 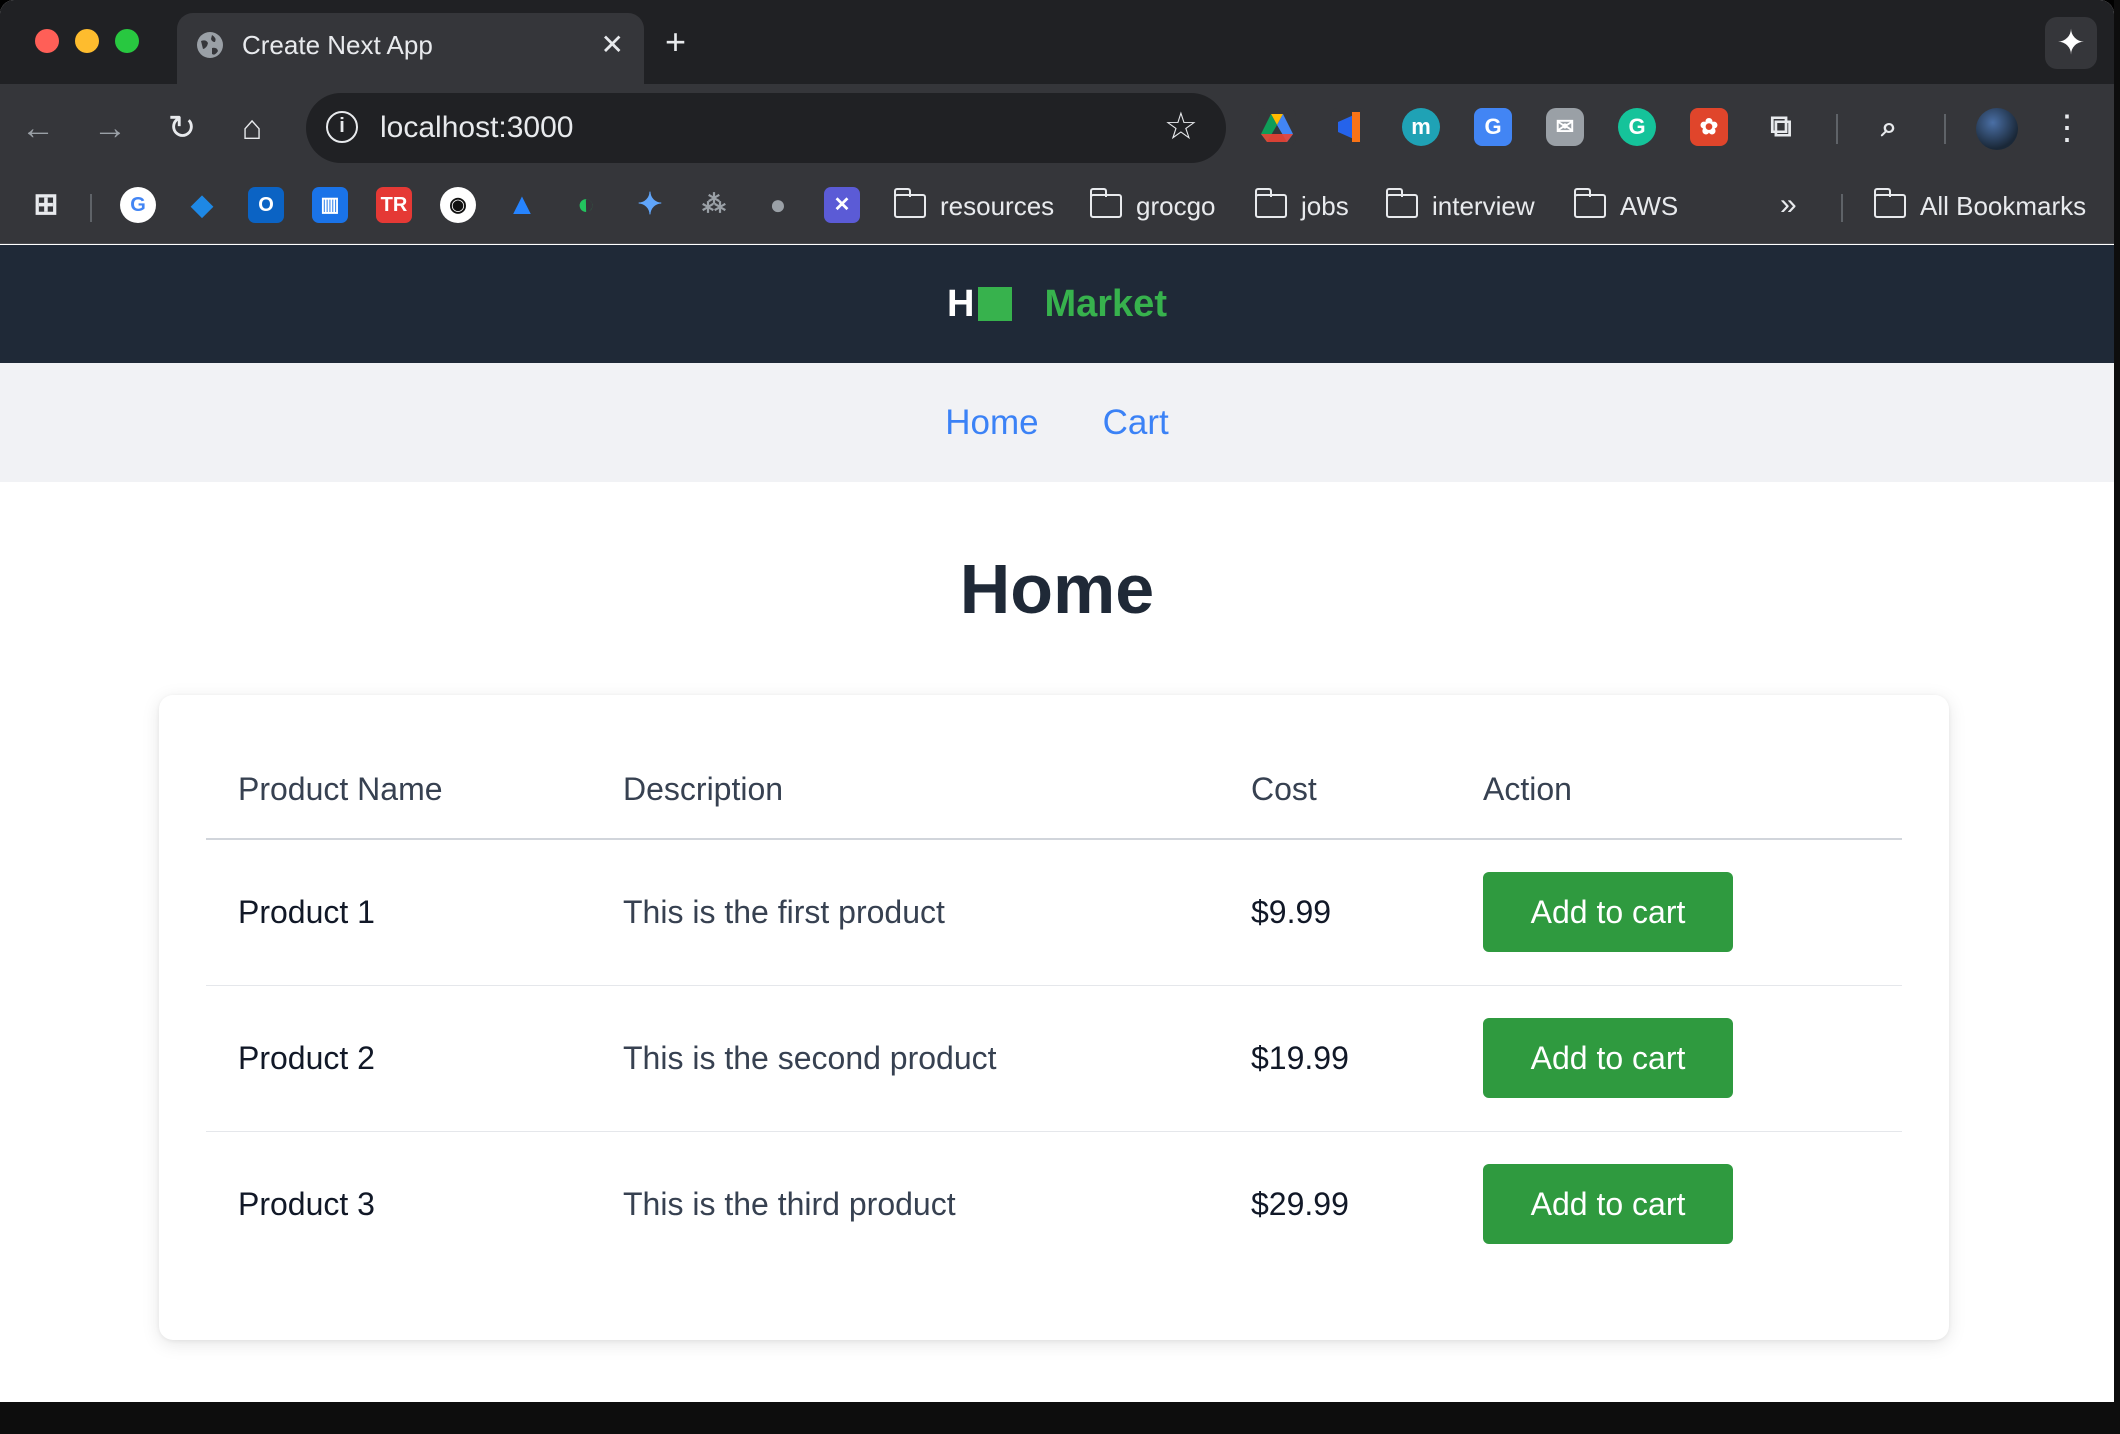 I want to click on address-bar: i localhost:3000 ☆, so click(x=766, y=128).